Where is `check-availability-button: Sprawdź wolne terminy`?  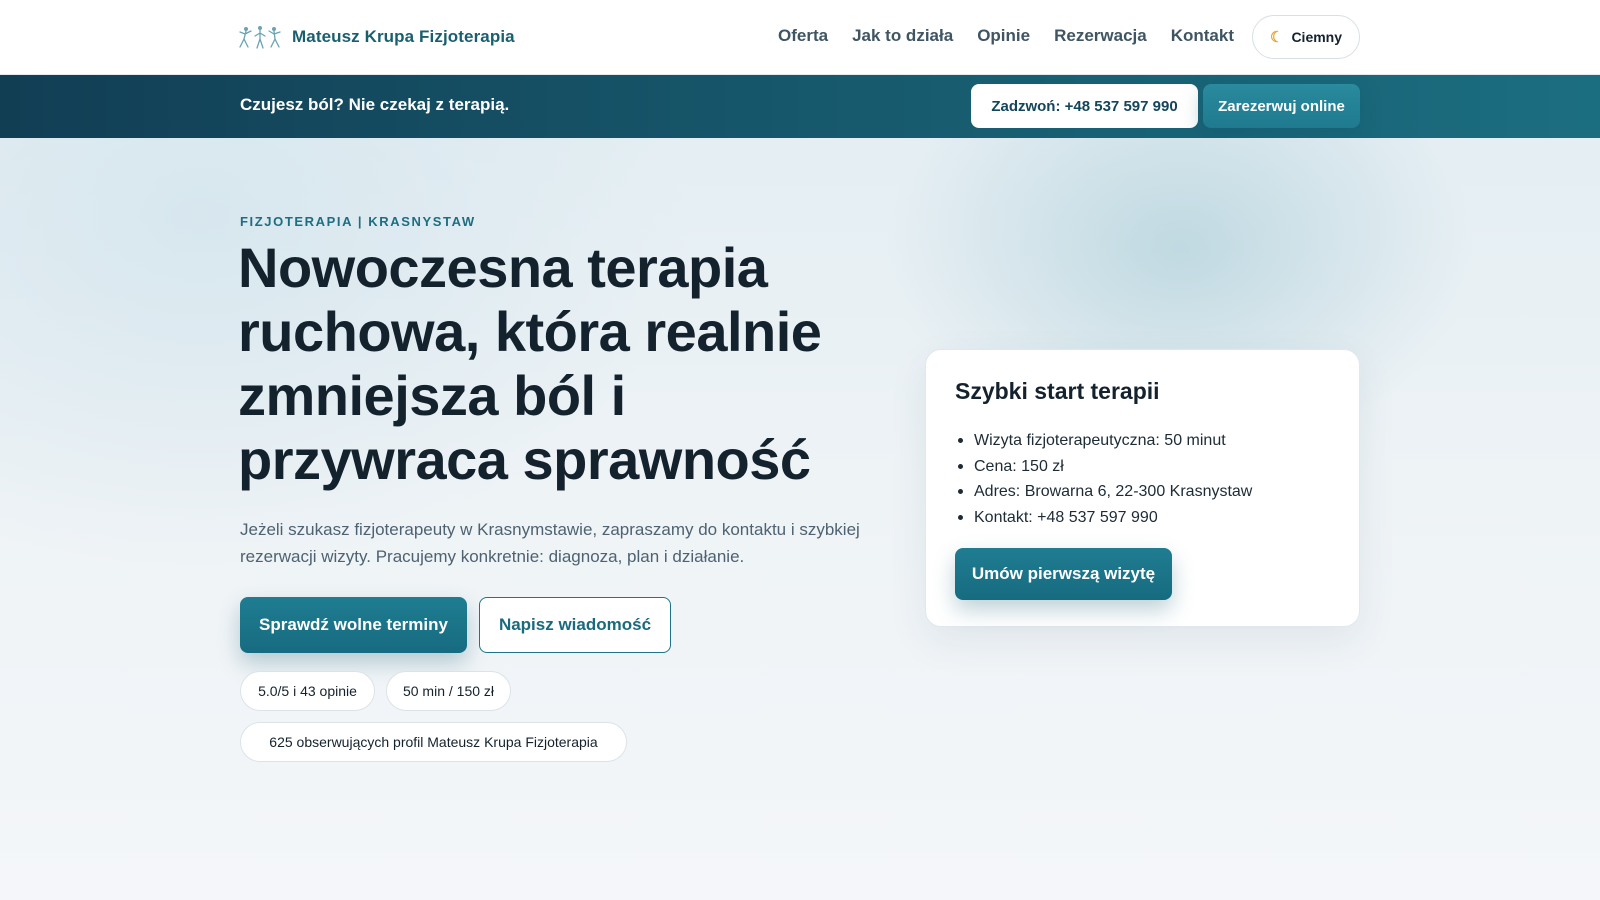
check-availability-button: Sprawdź wolne terminy is located at coordinates (353, 625).